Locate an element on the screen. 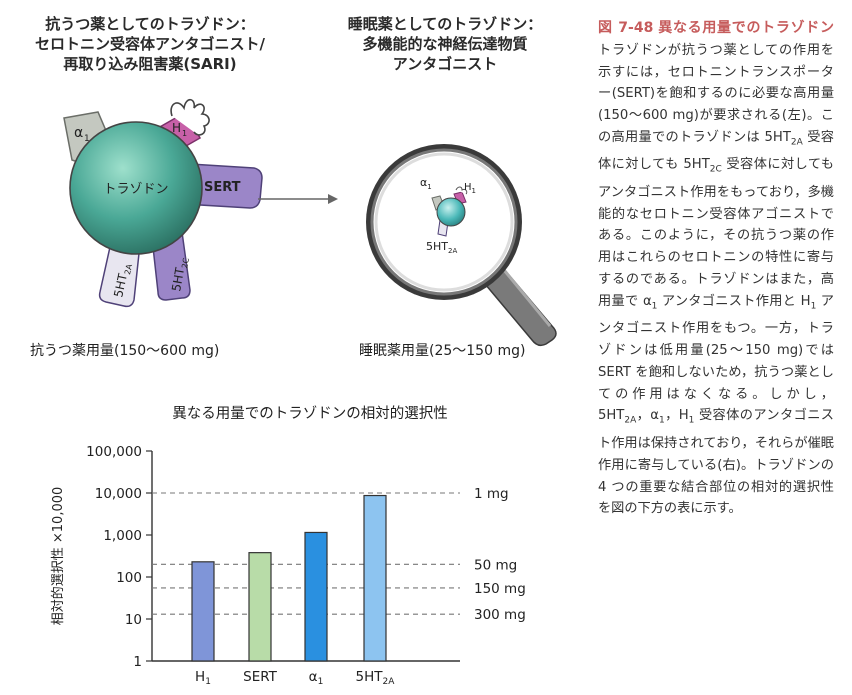 This screenshot has width=852, height=695. y-tick-label: 100,000 is located at coordinates (114, 452).